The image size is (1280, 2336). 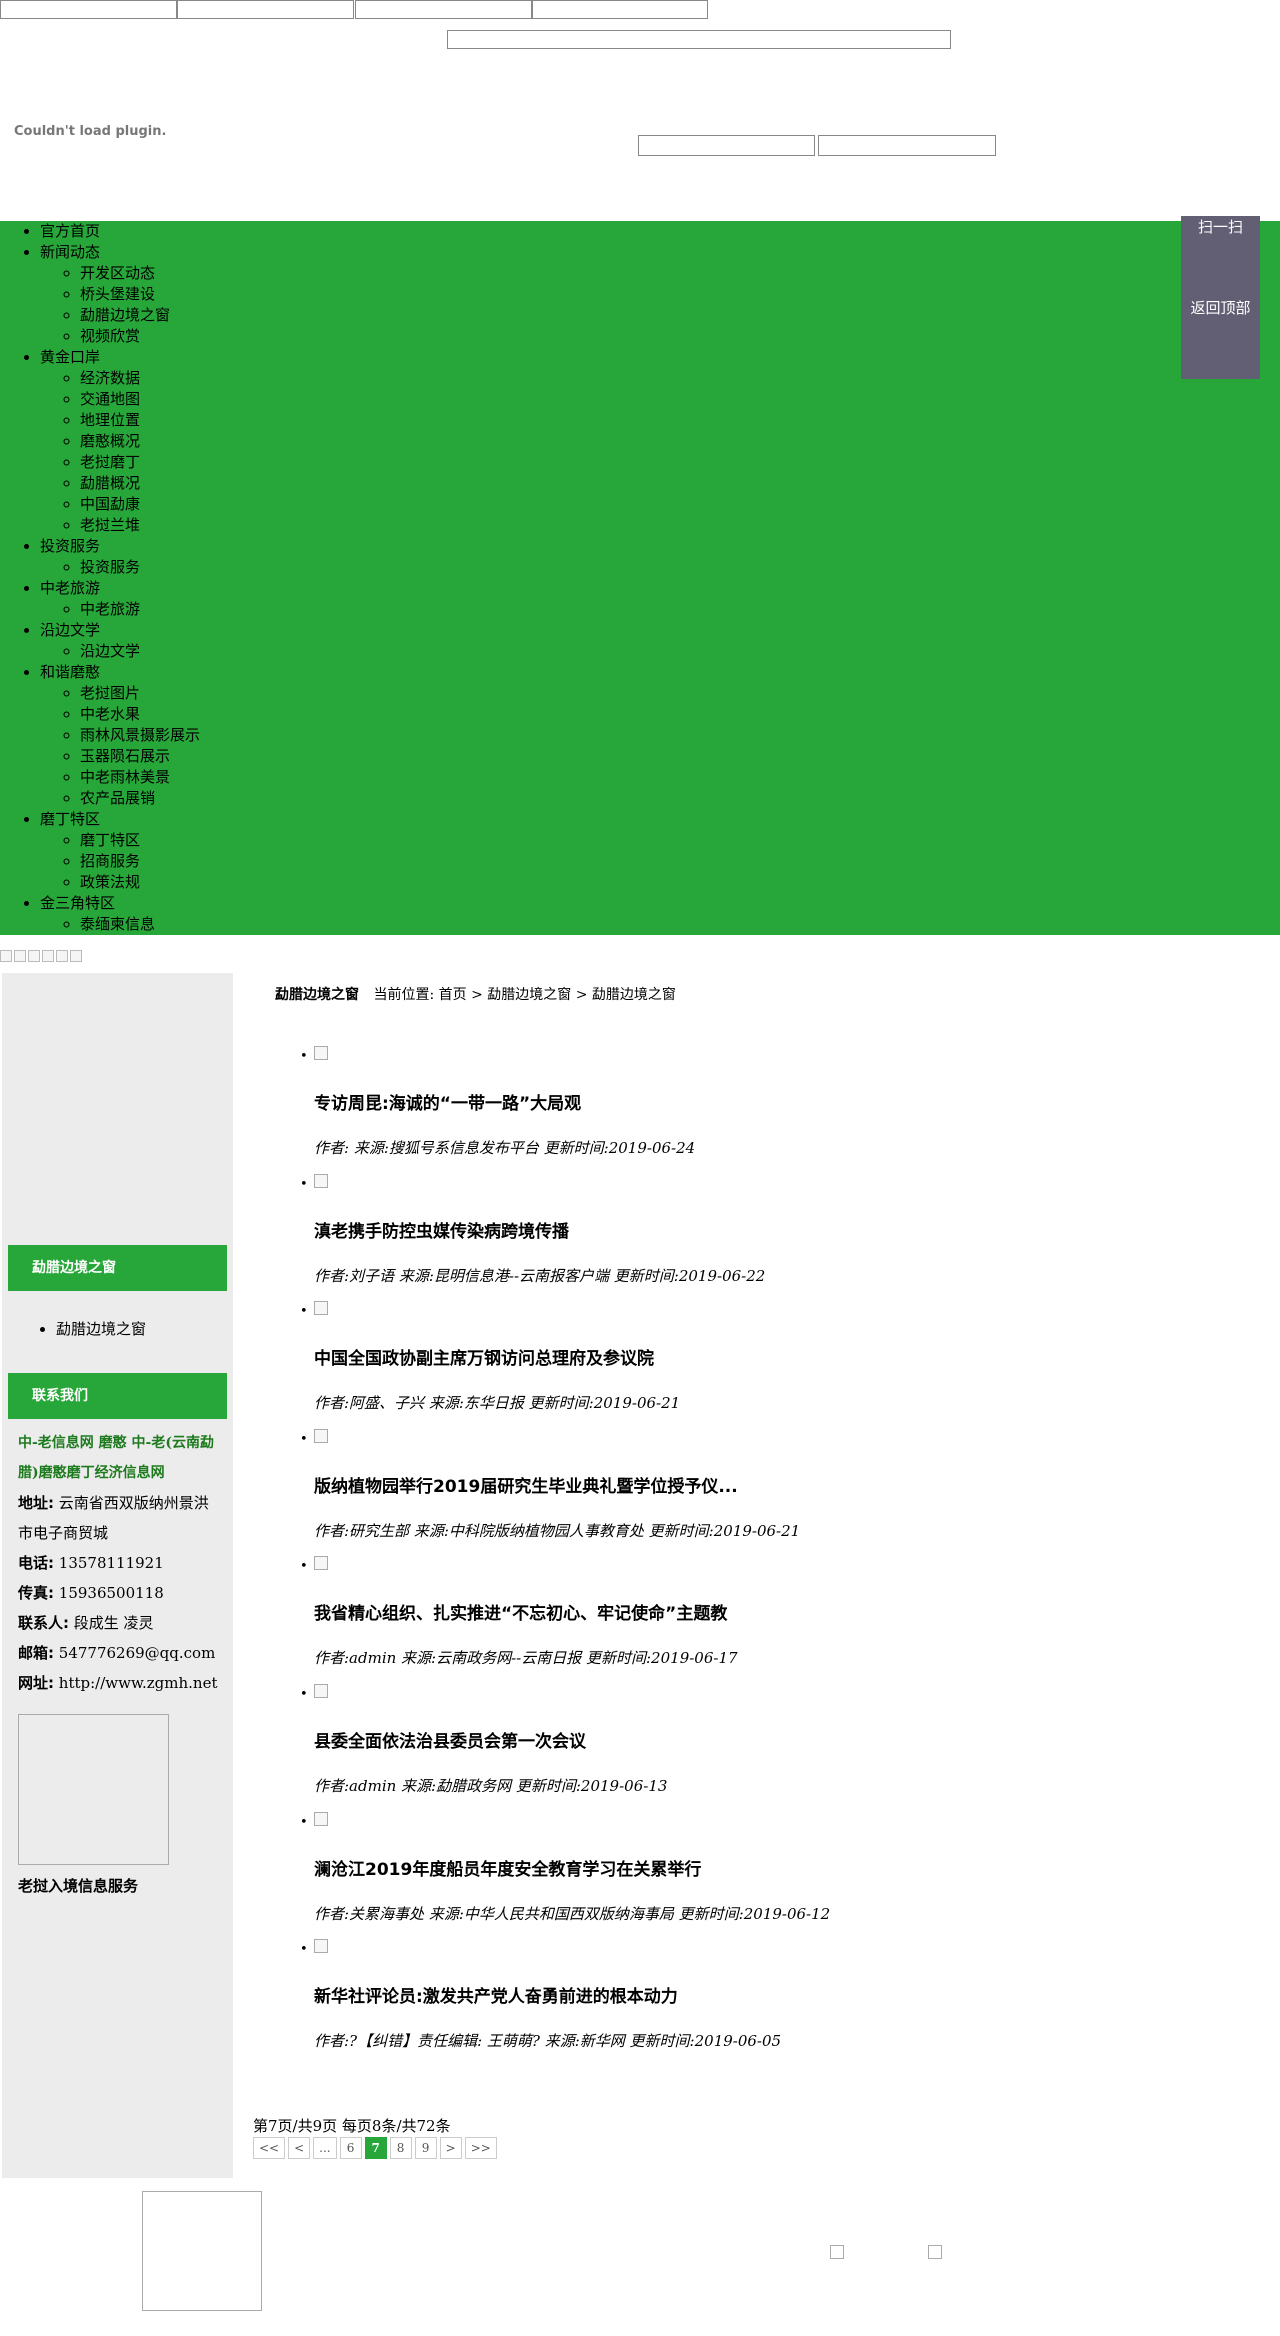 I want to click on nav-subitem: 经济数据, so click(x=140, y=378).